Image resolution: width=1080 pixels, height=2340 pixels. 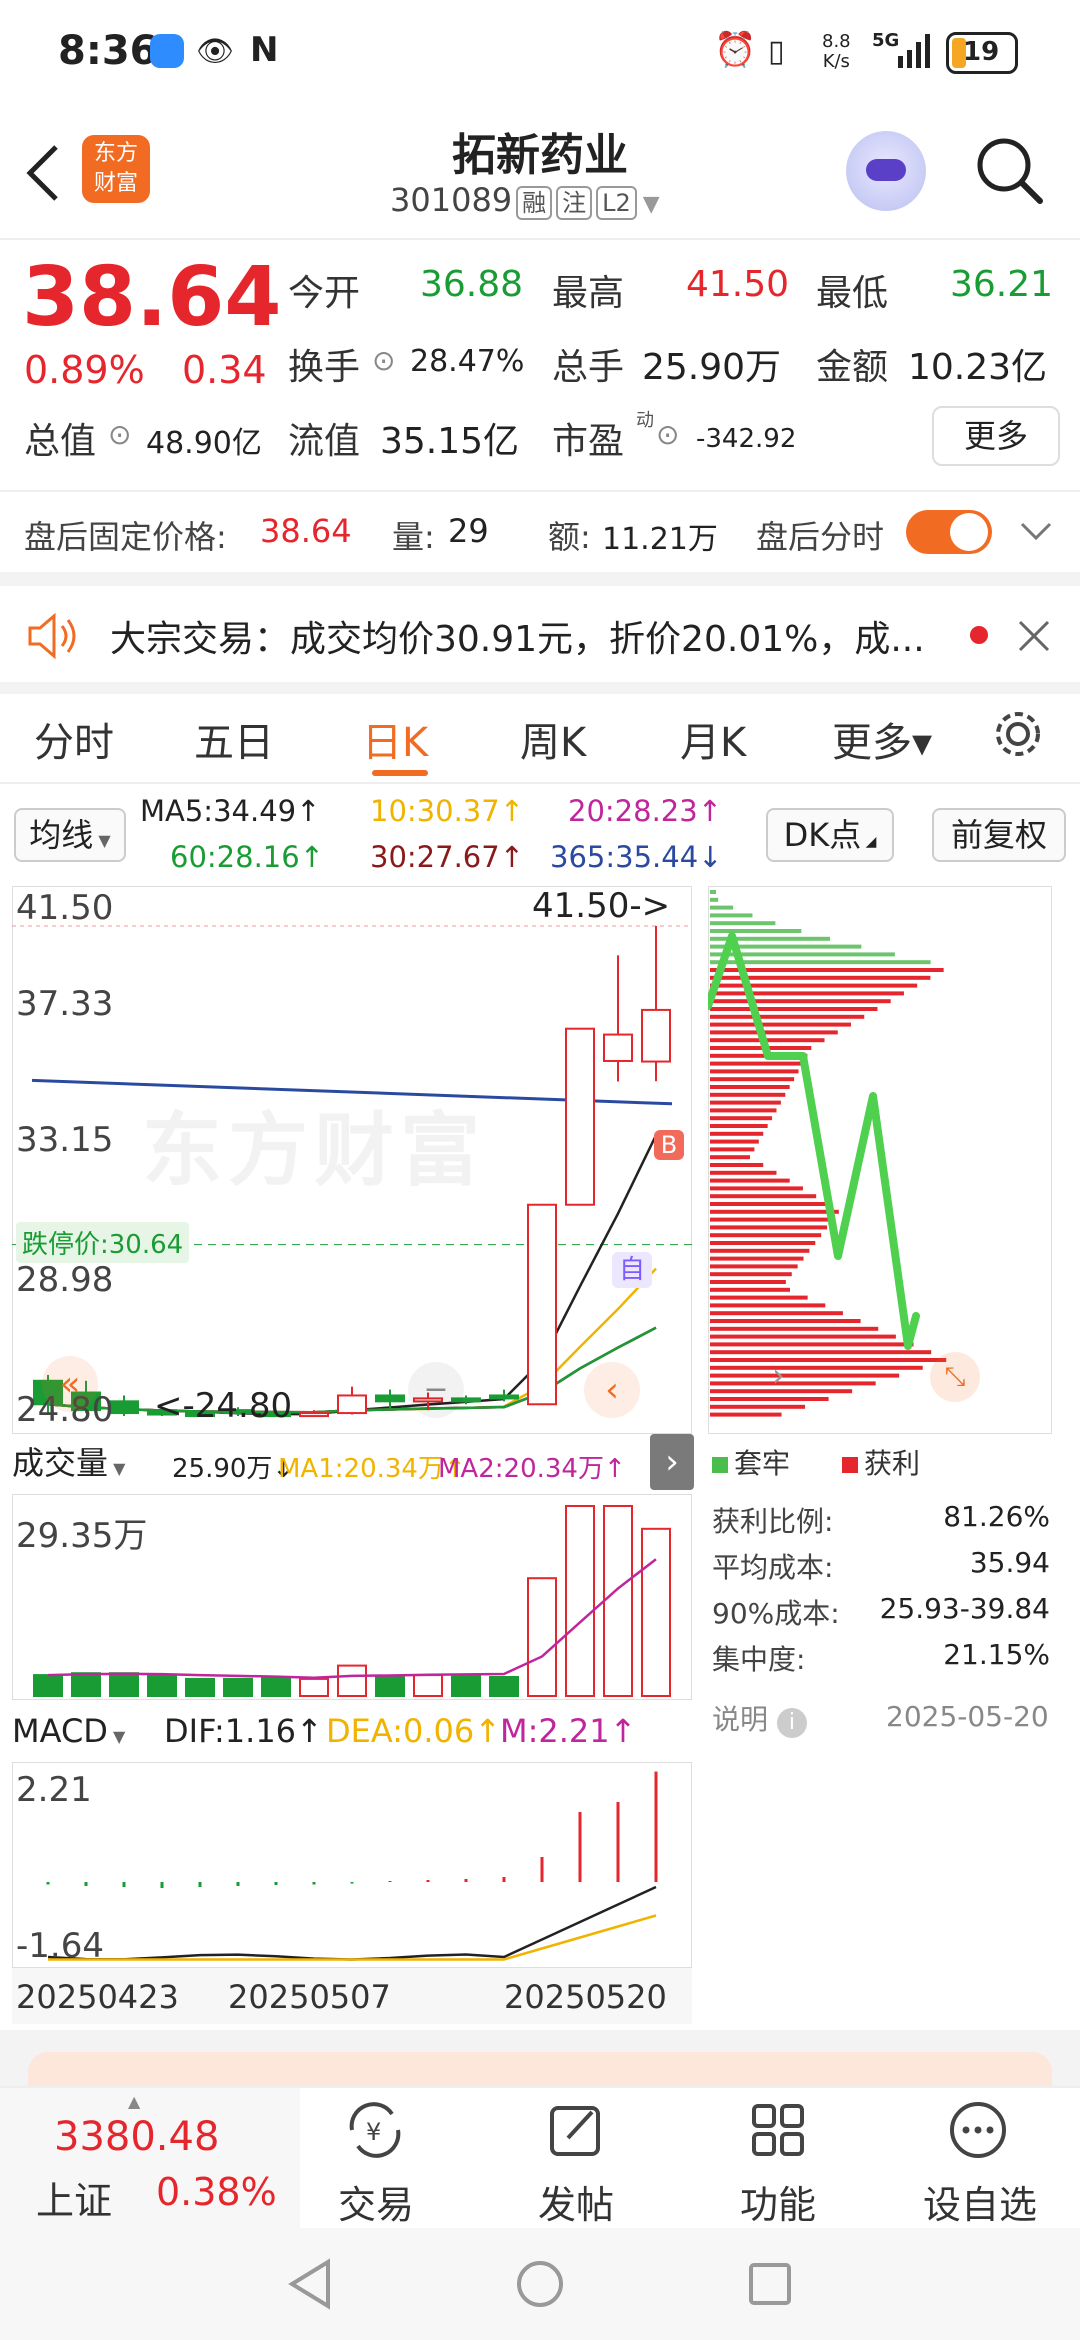 I want to click on nav-trade: ¥ 交易, so click(x=376, y=2162).